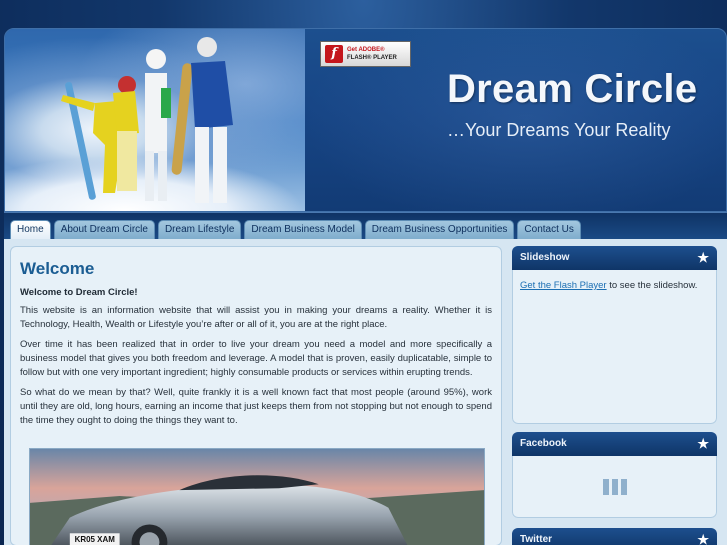  Describe the element at coordinates (559, 130) in the screenshot. I see `site-tagline: …Your Dreams Your Reality` at that location.